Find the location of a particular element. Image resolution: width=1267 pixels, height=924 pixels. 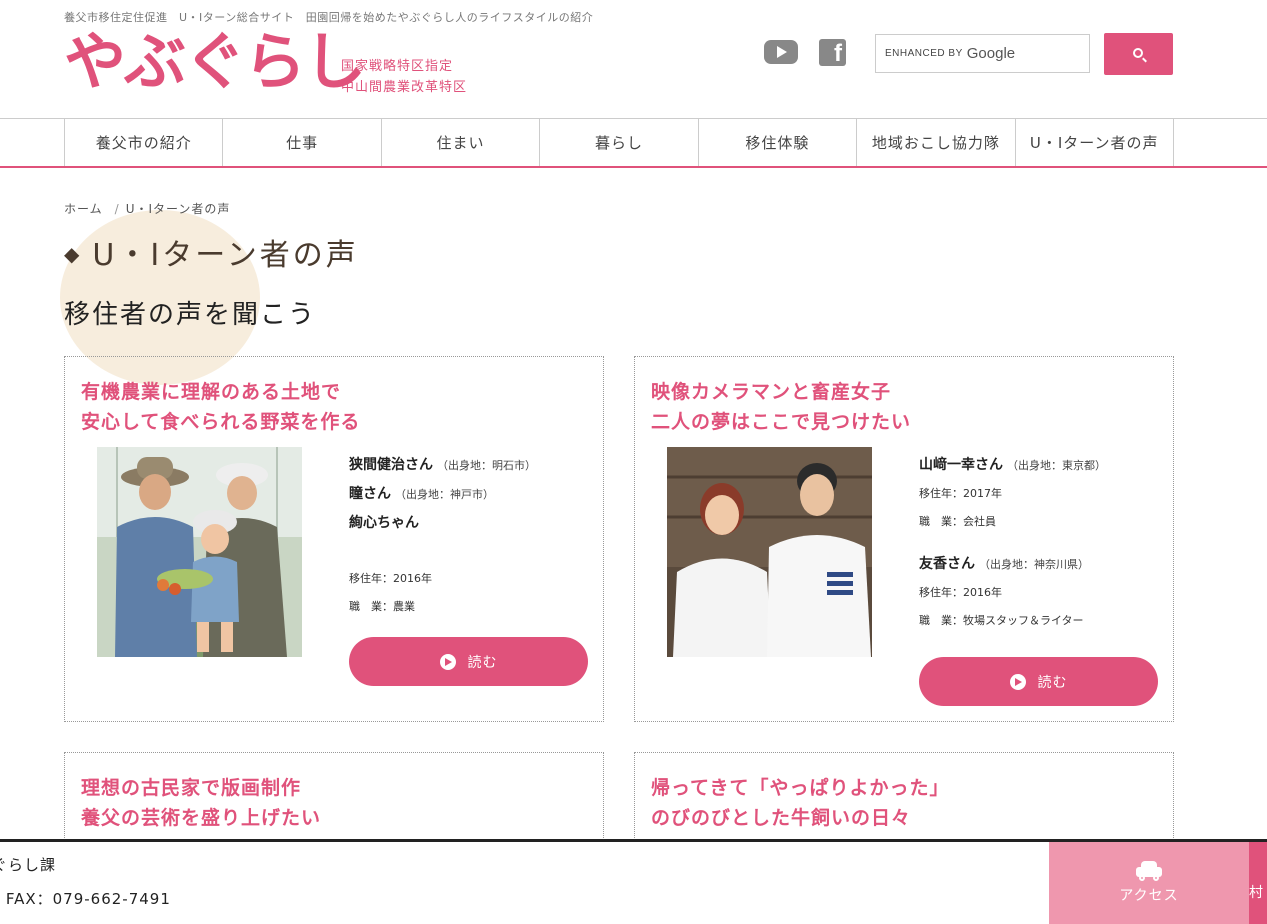

logo-subtitle: 国家戦略特区指定 中山間農業改革特区 is located at coordinates (404, 77).